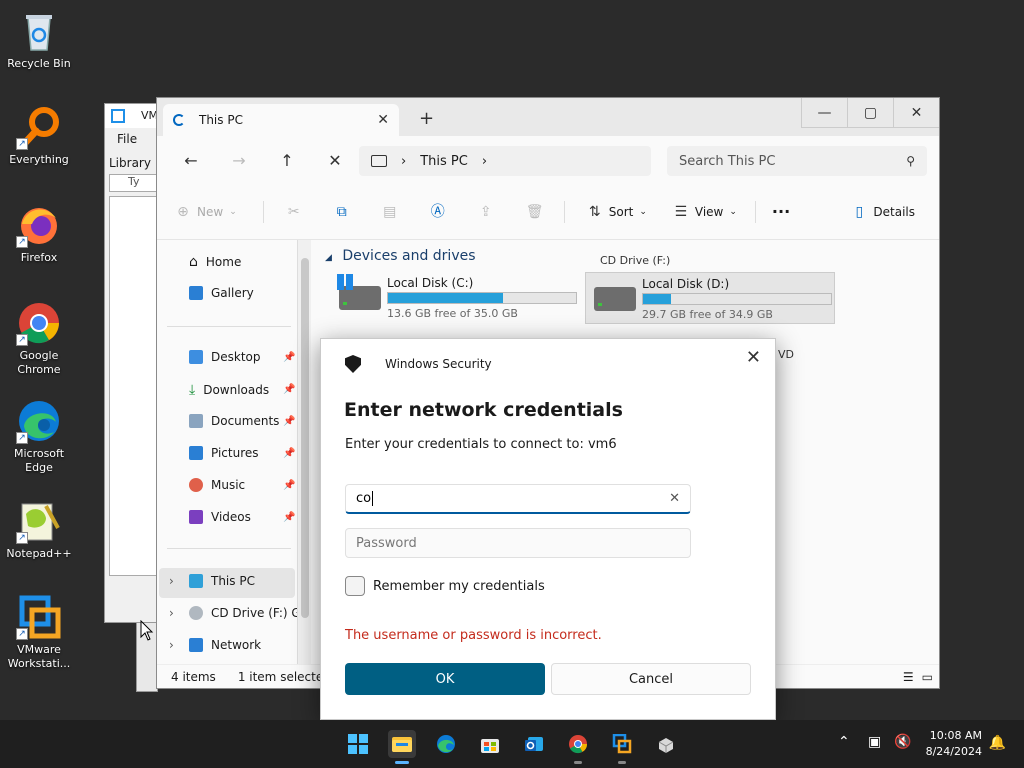 The width and height of the screenshot is (1024, 768). Describe the element at coordinates (535, 212) in the screenshot. I see `delete-icon: 🗑` at that location.